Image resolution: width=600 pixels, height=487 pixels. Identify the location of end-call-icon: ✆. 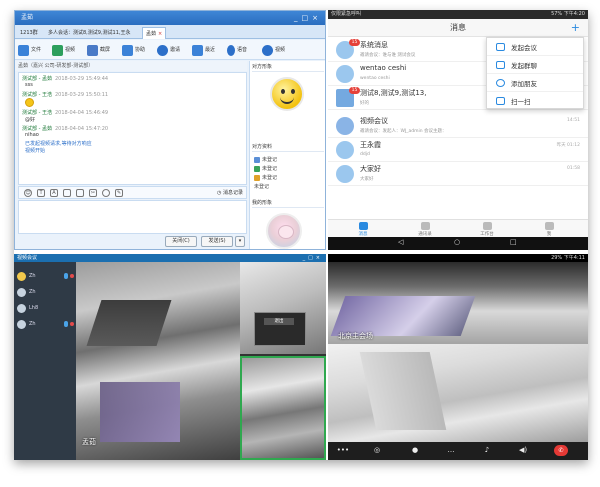
(561, 450).